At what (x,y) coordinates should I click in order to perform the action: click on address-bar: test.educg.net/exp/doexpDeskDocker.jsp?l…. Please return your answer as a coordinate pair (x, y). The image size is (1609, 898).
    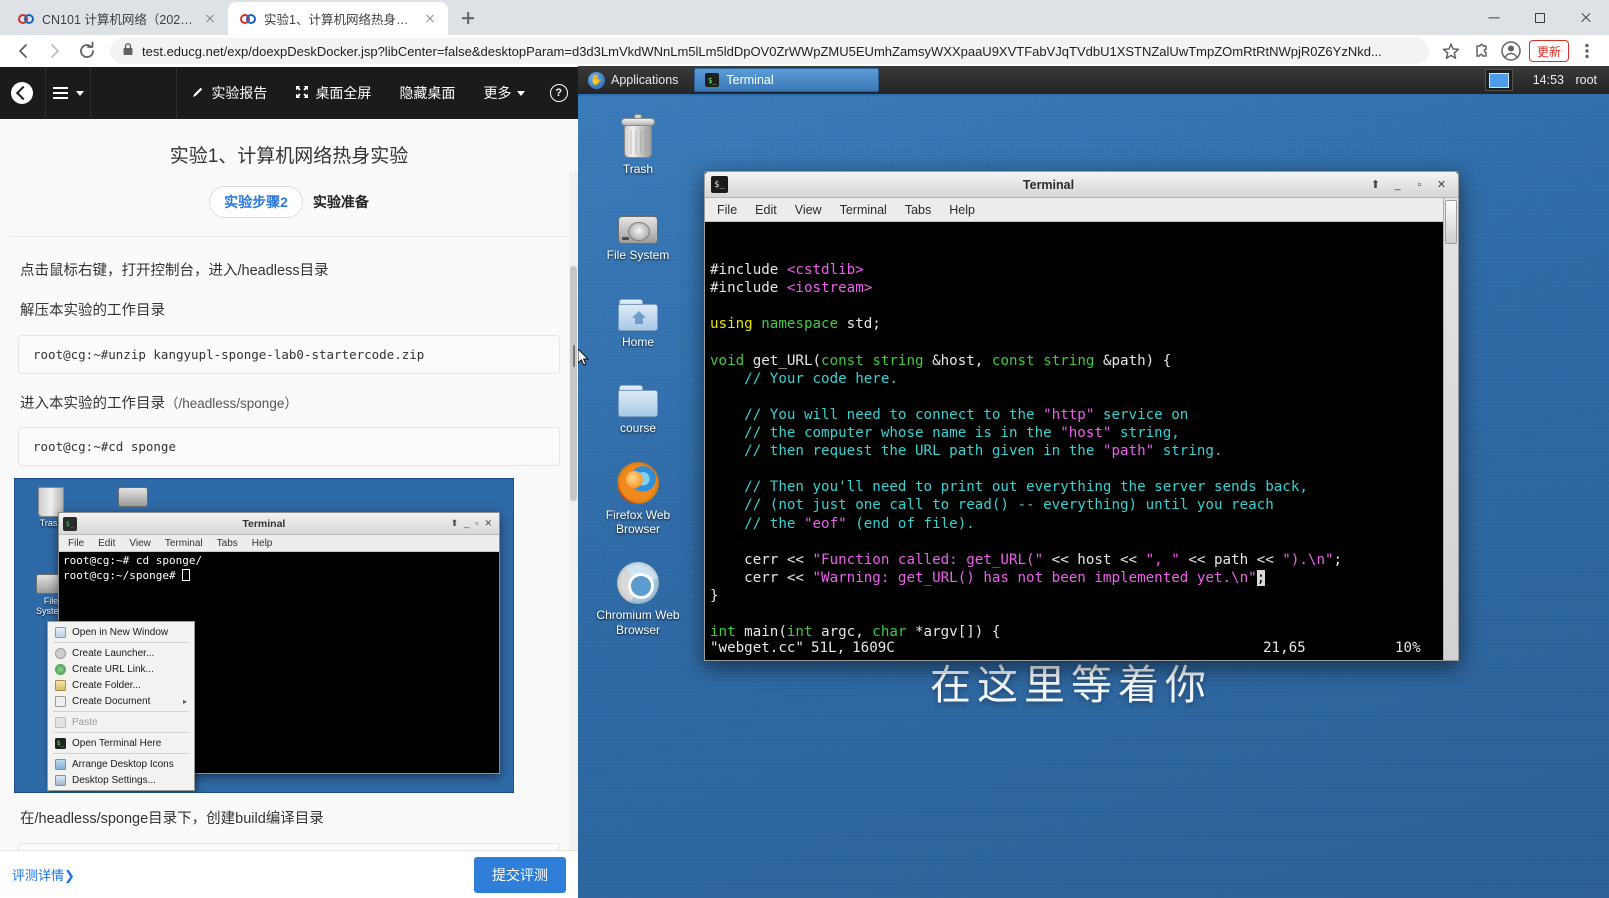
    Looking at the image, I should click on (769, 51).